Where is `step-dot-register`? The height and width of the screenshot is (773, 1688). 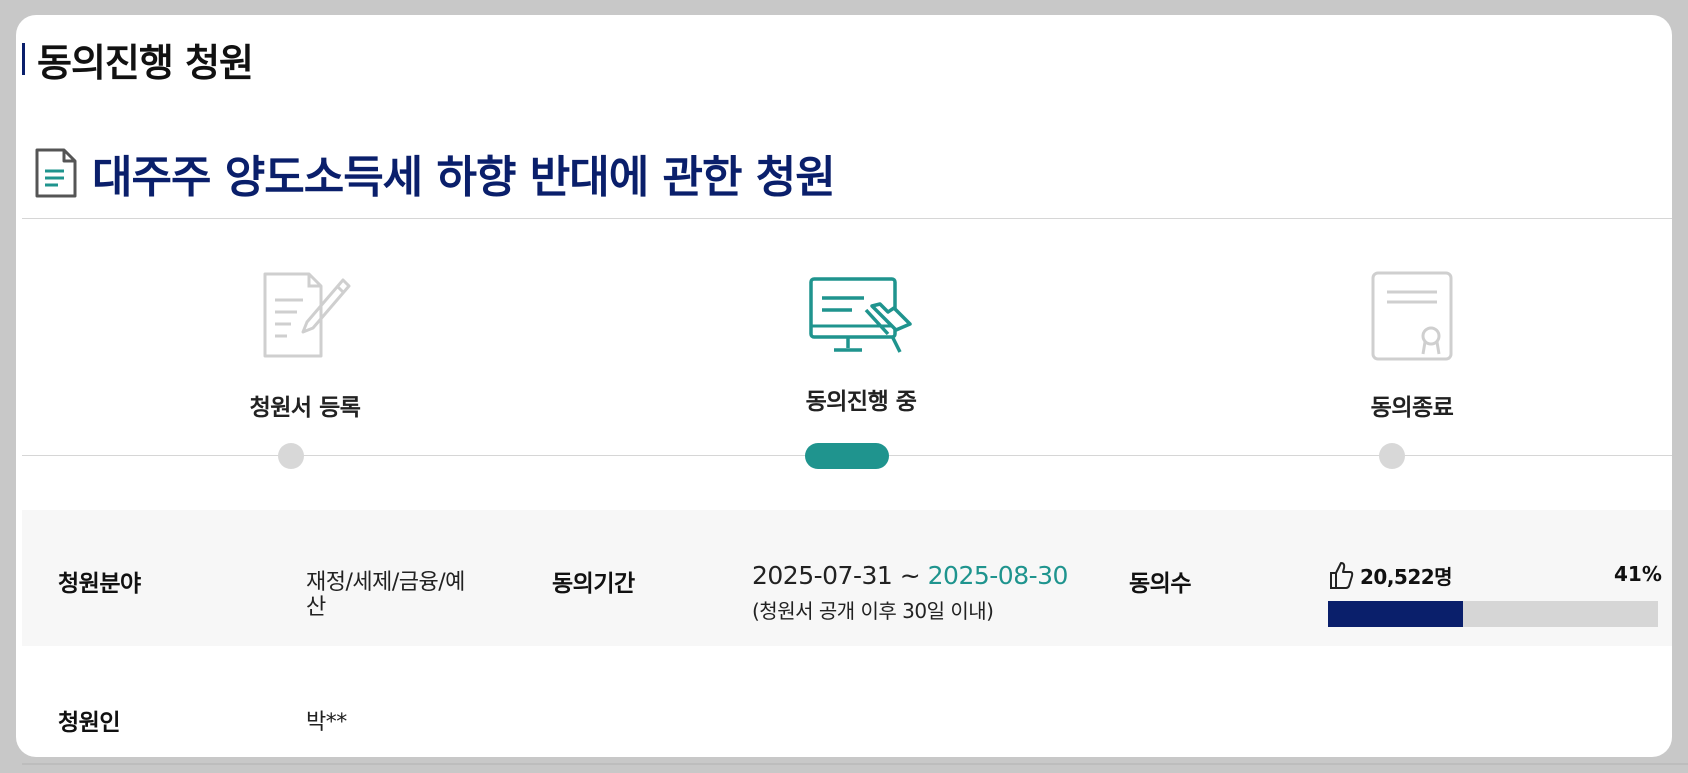
step-dot-register is located at coordinates (291, 456).